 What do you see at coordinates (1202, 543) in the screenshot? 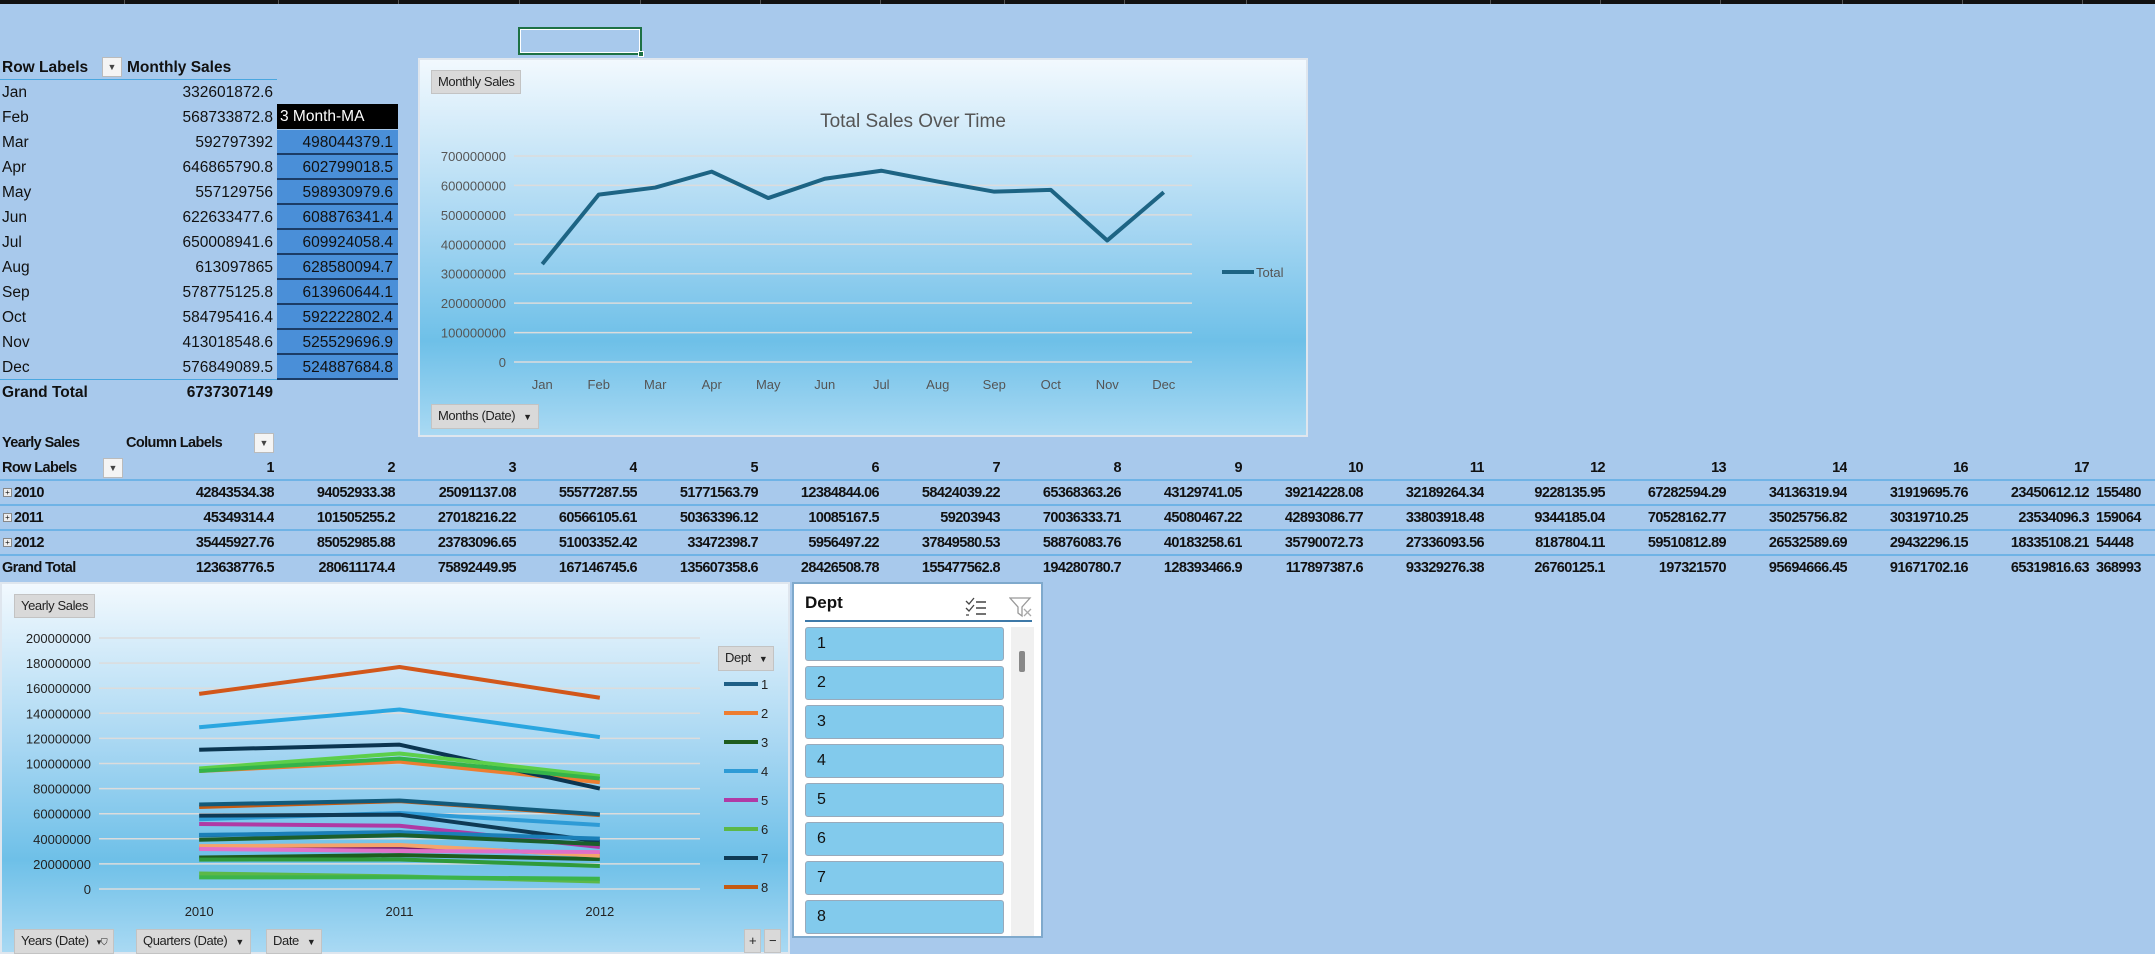
I see `sales-cell: 40183258.61` at bounding box center [1202, 543].